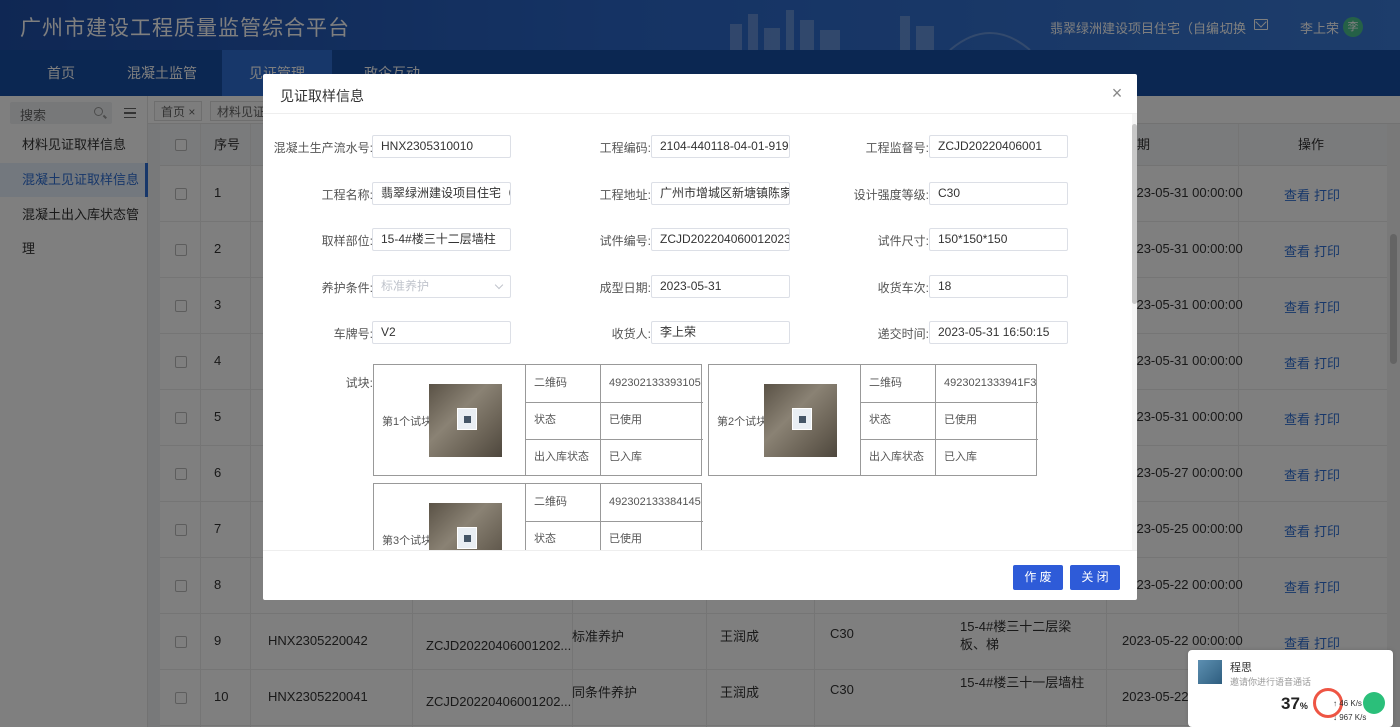 Image resolution: width=1400 pixels, height=727 pixels. What do you see at coordinates (441, 332) in the screenshot?
I see `field-input: V2` at bounding box center [441, 332].